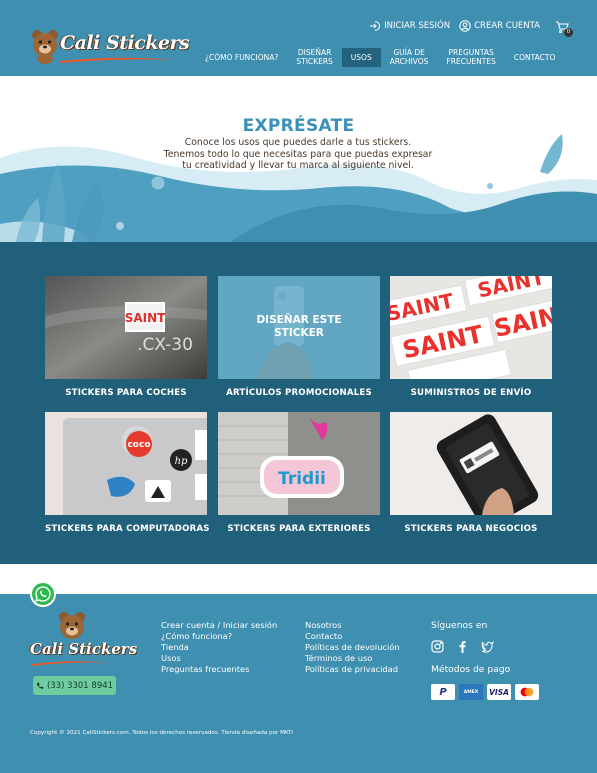 The image size is (597, 773). I want to click on nav-contacto: CONTACTO, so click(534, 57).